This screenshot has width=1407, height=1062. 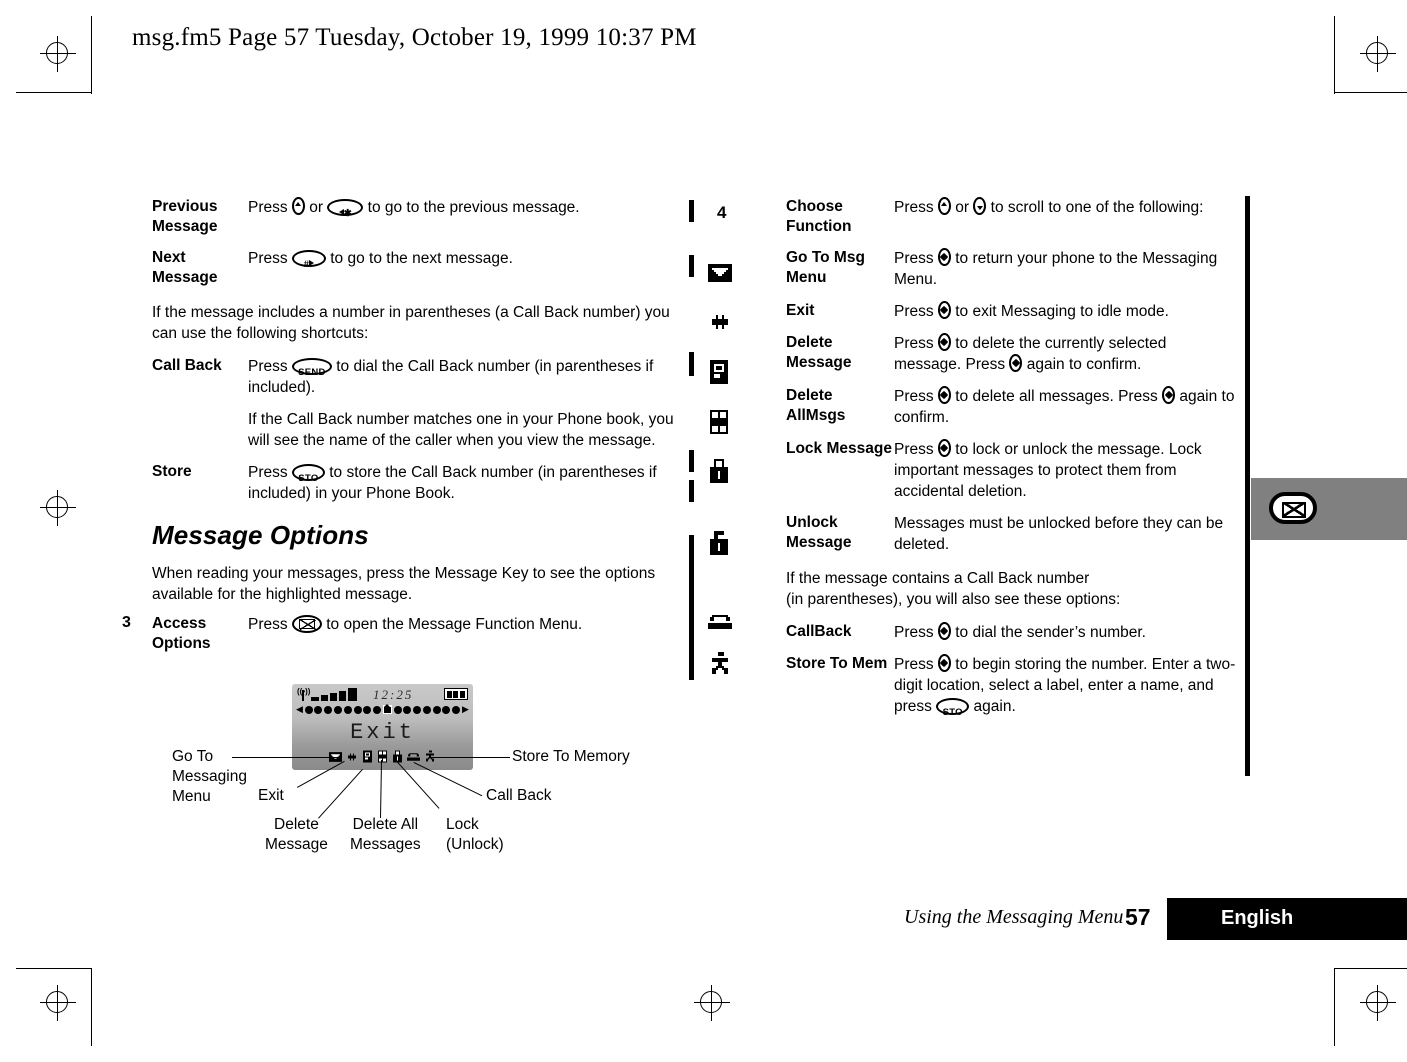 I want to click on term-store: Store, so click(x=172, y=471).